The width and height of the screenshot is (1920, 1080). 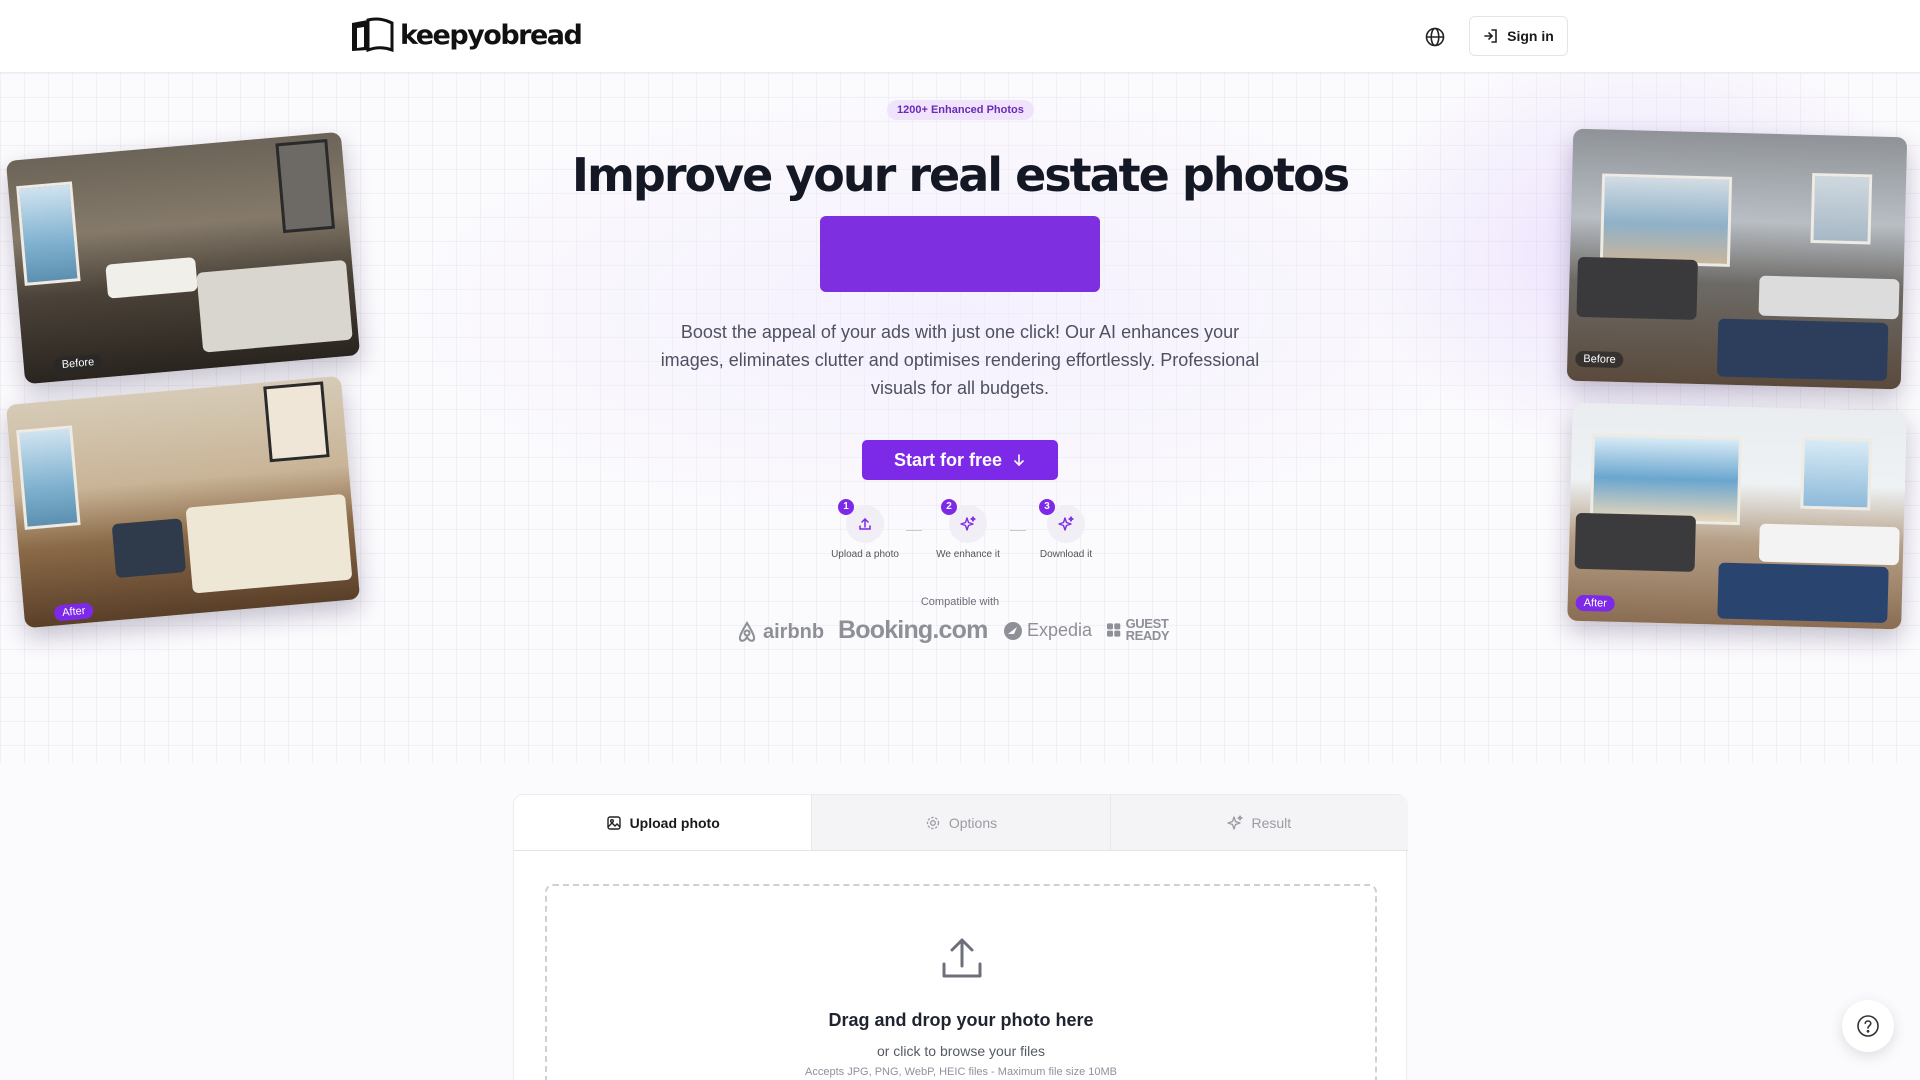 I want to click on globe-icon, so click(x=1435, y=37).